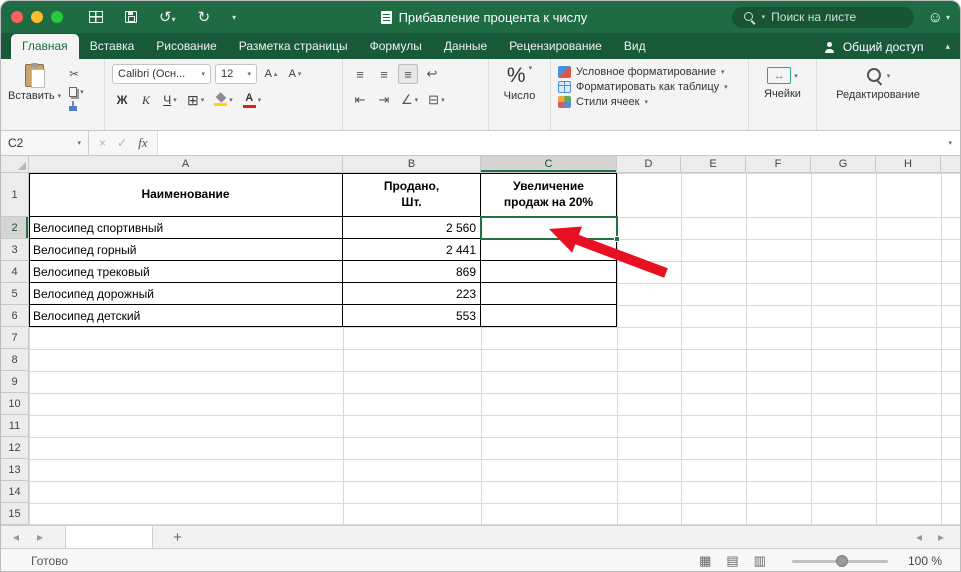 The image size is (961, 572). What do you see at coordinates (186, 195) in the screenshot?
I see `cell-A1: Наименование` at bounding box center [186, 195].